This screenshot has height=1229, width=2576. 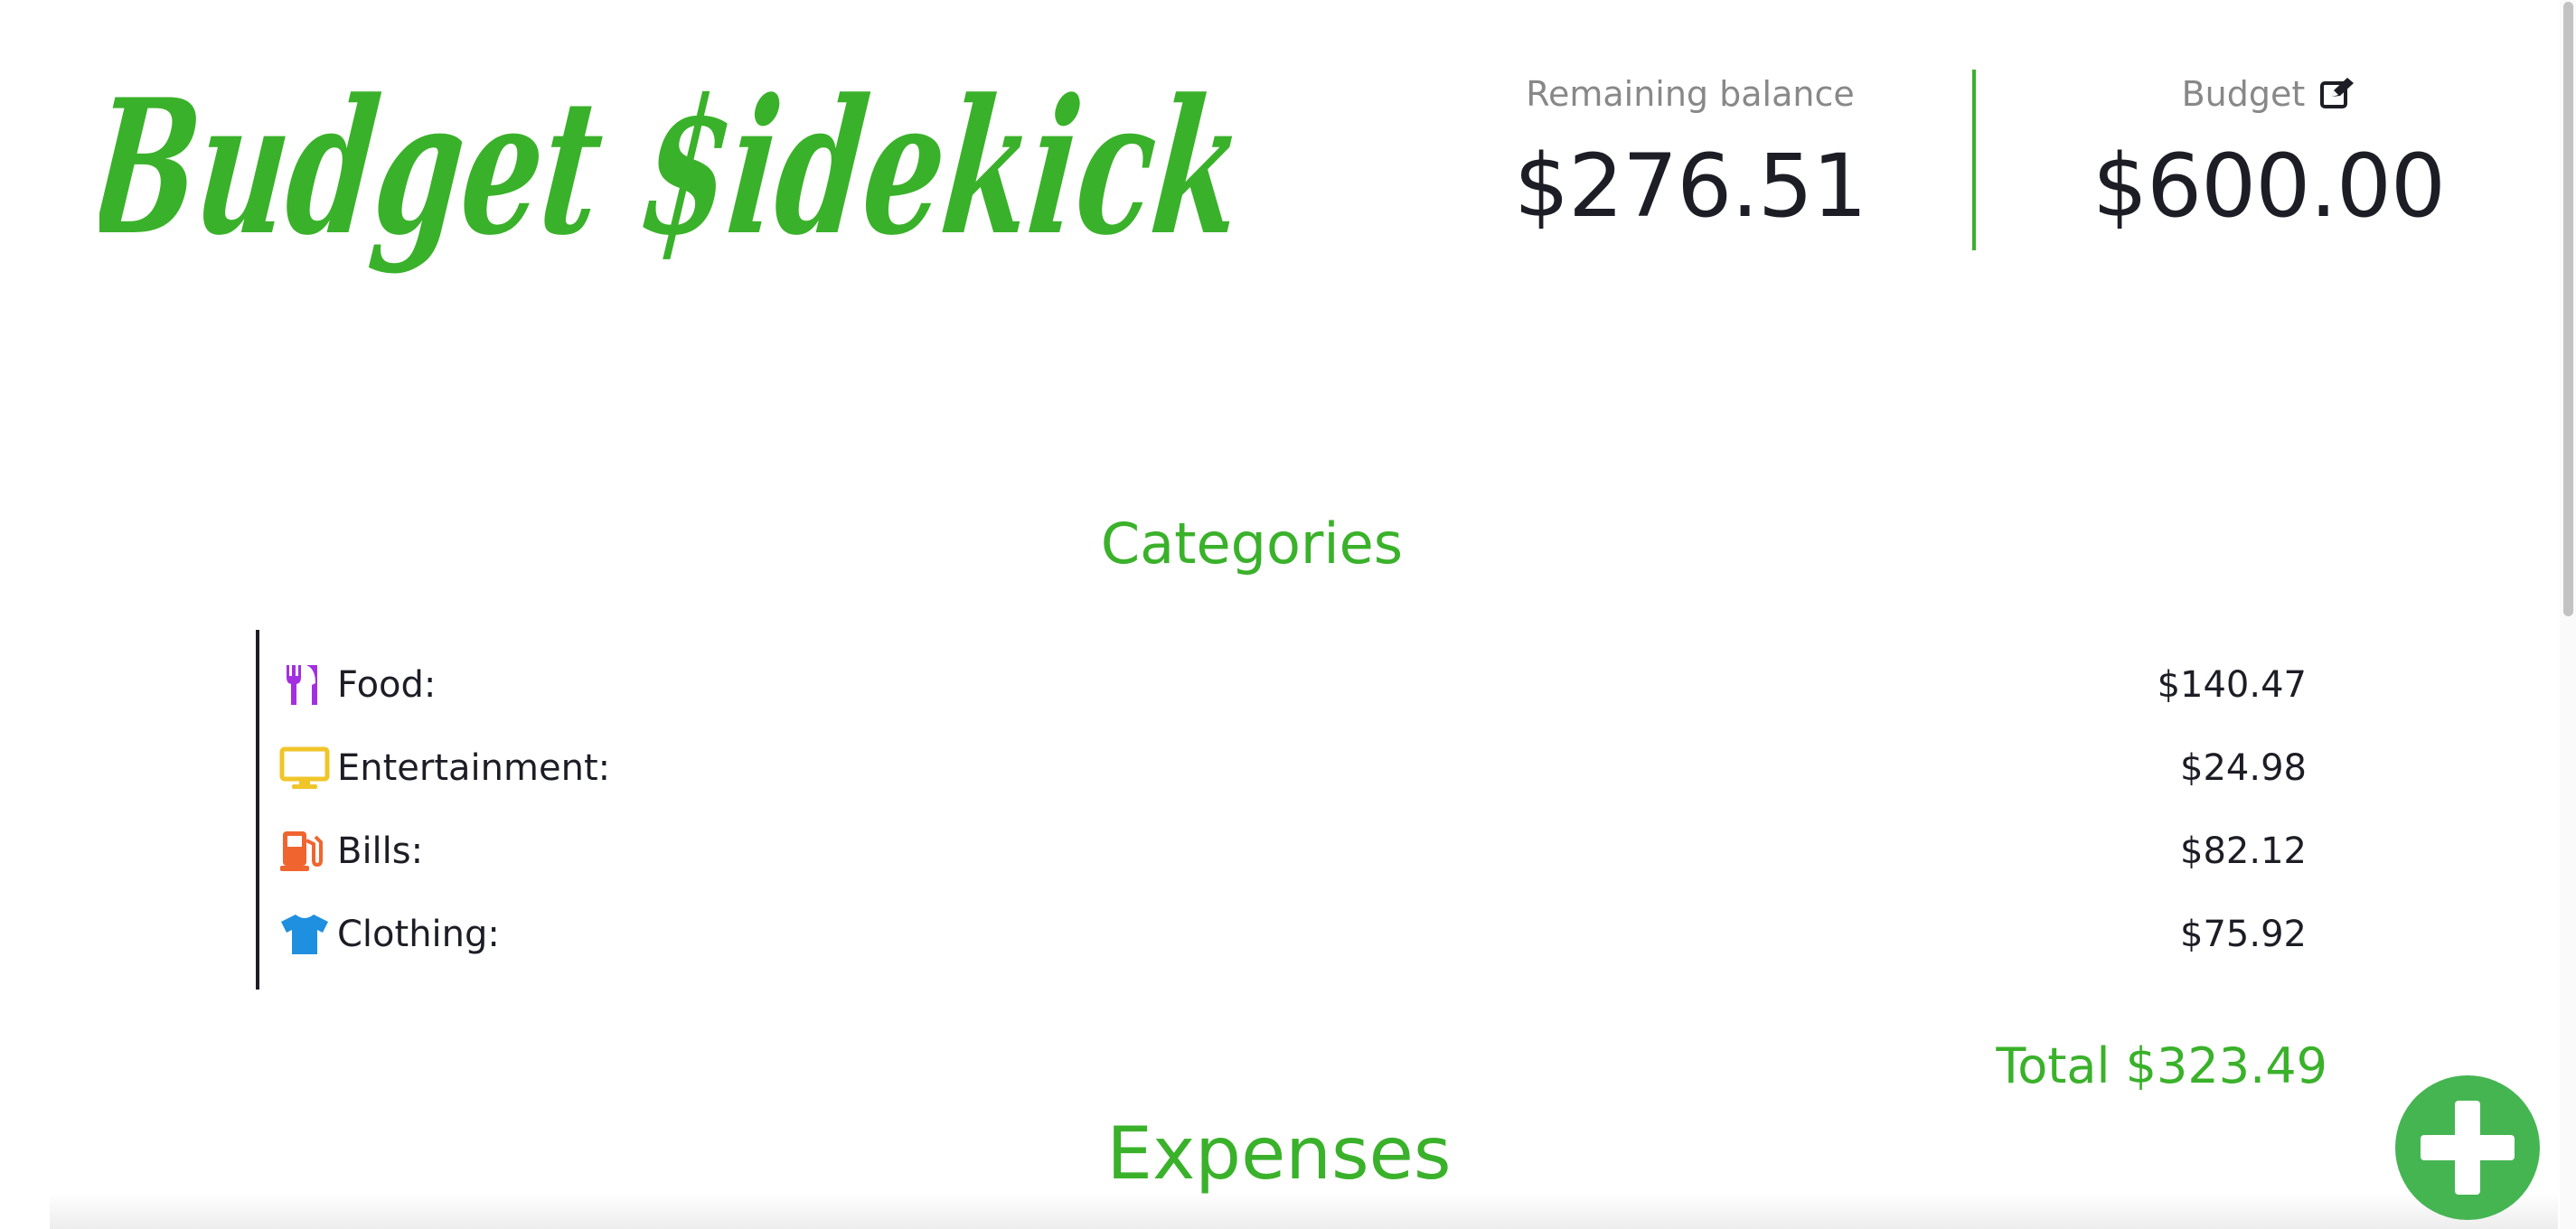 I want to click on edit-icon, so click(x=2337, y=93).